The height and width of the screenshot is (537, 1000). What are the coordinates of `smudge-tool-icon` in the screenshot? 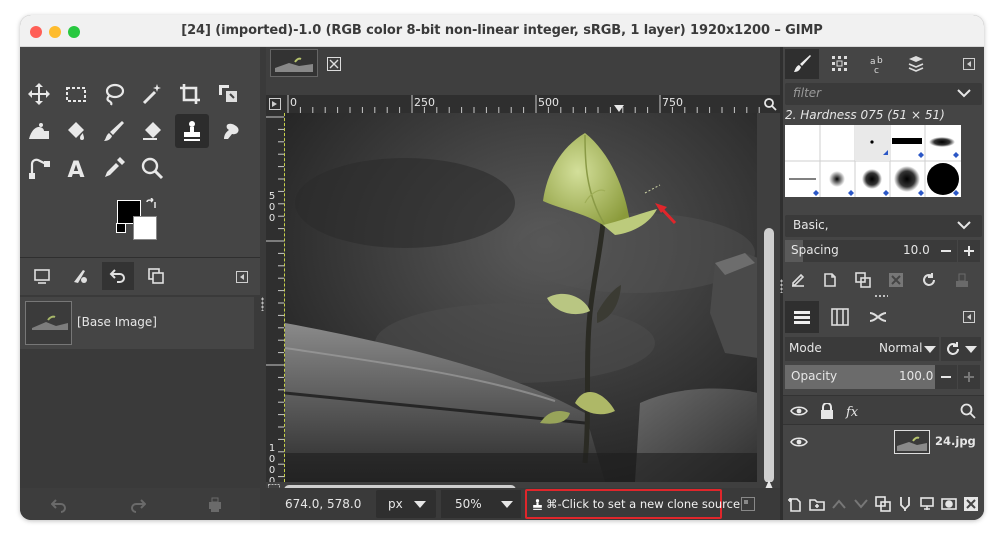 It's located at (230, 131).